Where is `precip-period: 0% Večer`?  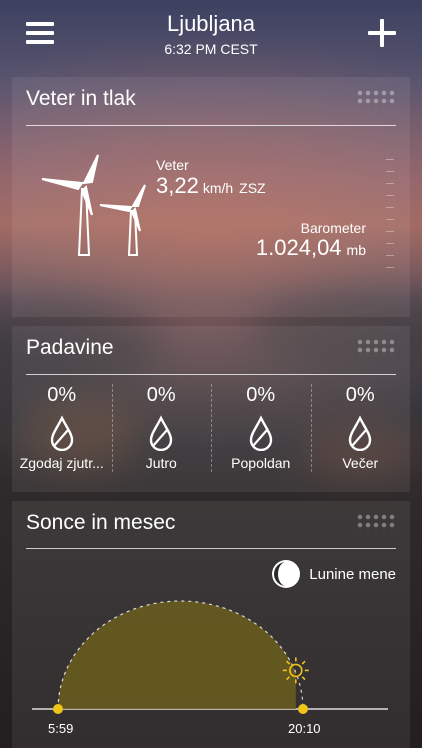
precip-period: 0% Večer is located at coordinates (360, 433).